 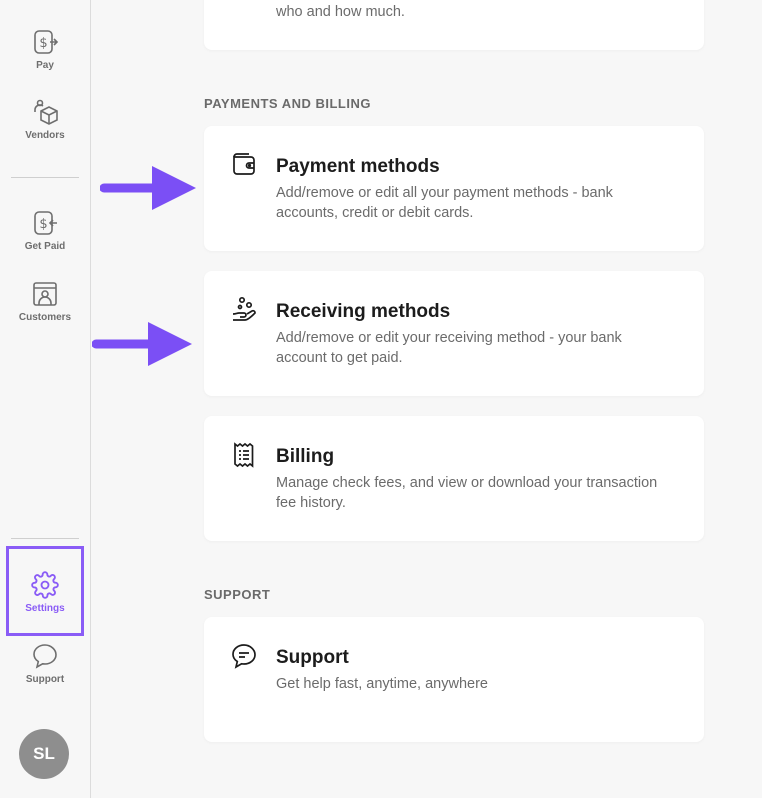 I want to click on pay-icon: $, so click(x=46, y=42).